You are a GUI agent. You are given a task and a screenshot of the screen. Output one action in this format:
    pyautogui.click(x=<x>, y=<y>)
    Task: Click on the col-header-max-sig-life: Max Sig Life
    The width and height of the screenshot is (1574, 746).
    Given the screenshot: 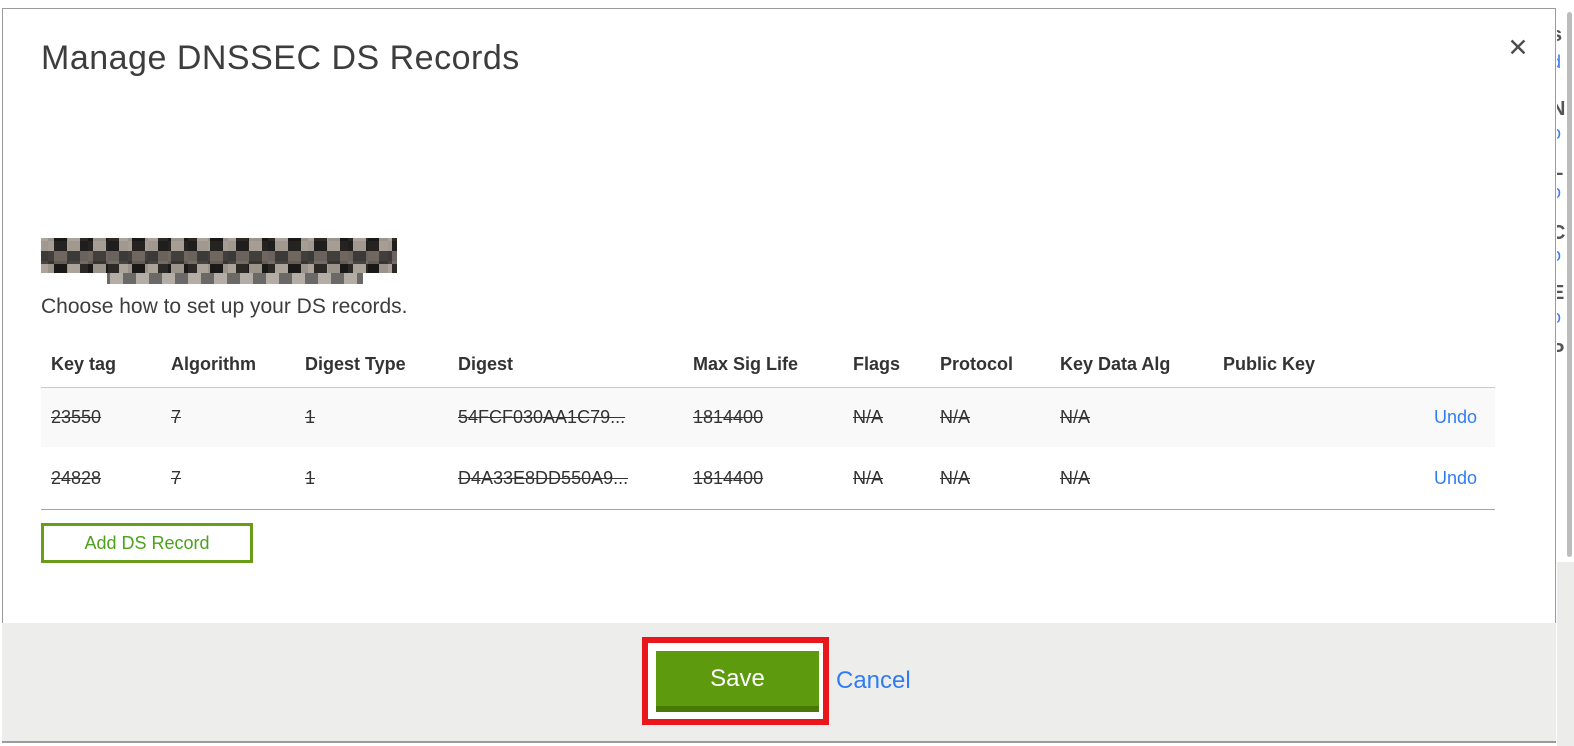 What is the action you would take?
    pyautogui.click(x=746, y=363)
    